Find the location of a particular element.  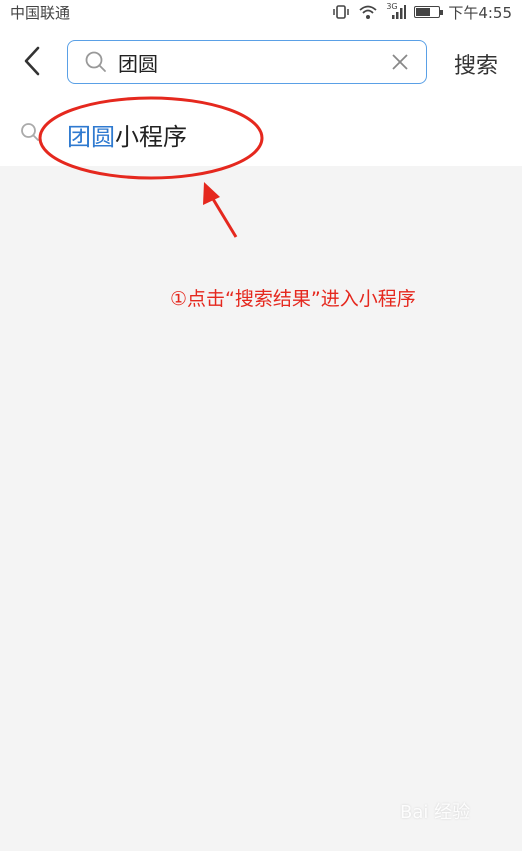

result-label: 团圆小程序 is located at coordinates (127, 134).